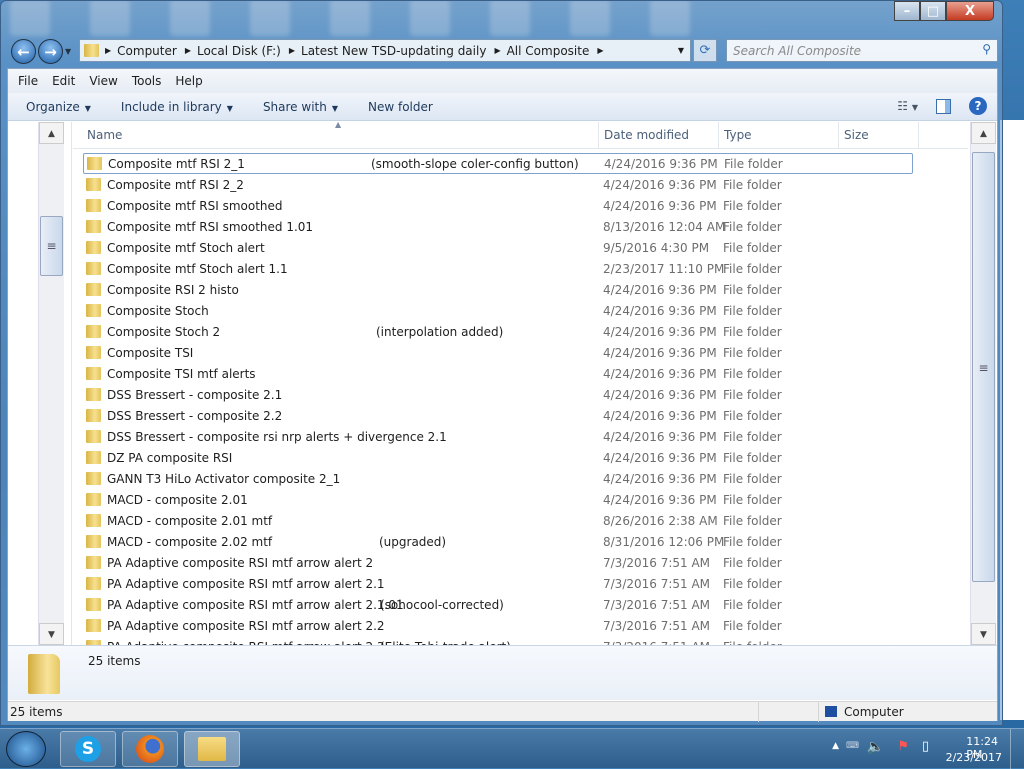 This screenshot has width=1024, height=769. What do you see at coordinates (705, 50) in the screenshot?
I see `refresh-button: ⟳` at bounding box center [705, 50].